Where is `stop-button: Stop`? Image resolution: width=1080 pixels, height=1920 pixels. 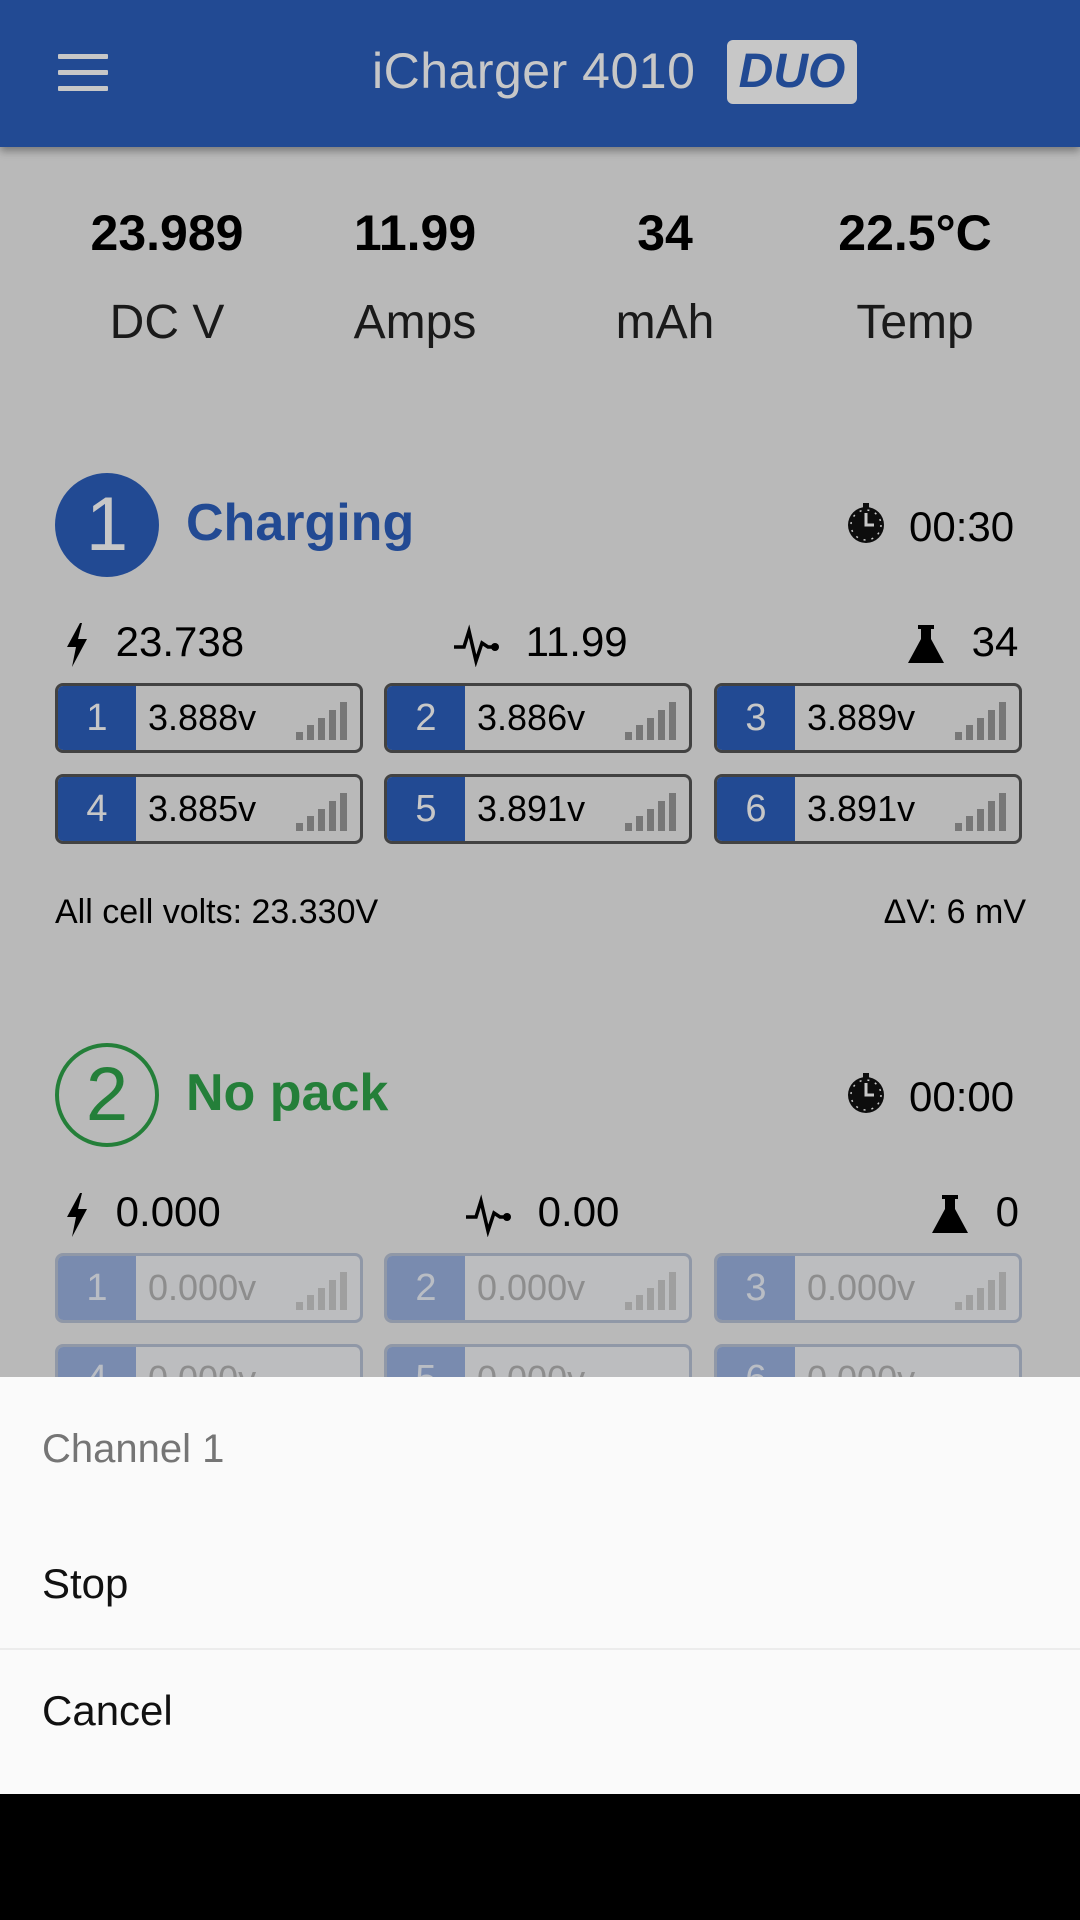
stop-button: Stop is located at coordinates (540, 1585).